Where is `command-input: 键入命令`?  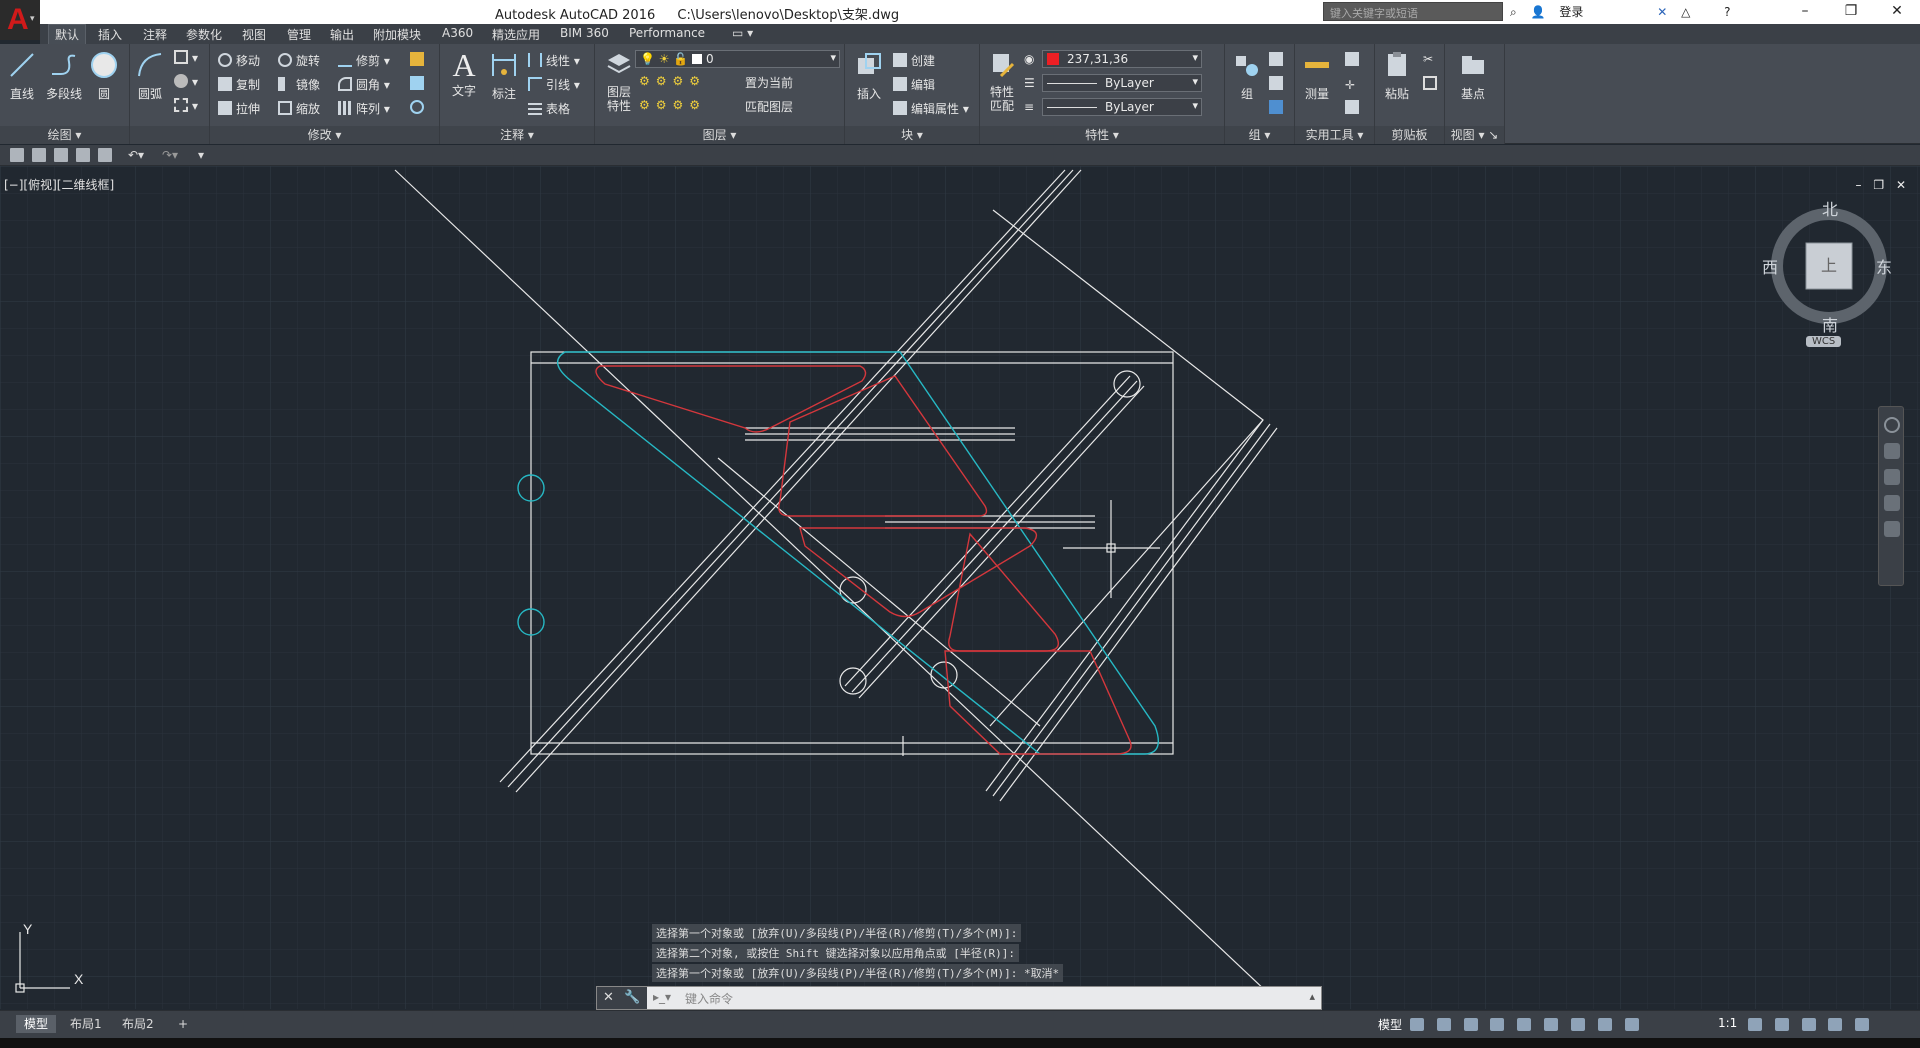
command-input: 键入命令 is located at coordinates (709, 998).